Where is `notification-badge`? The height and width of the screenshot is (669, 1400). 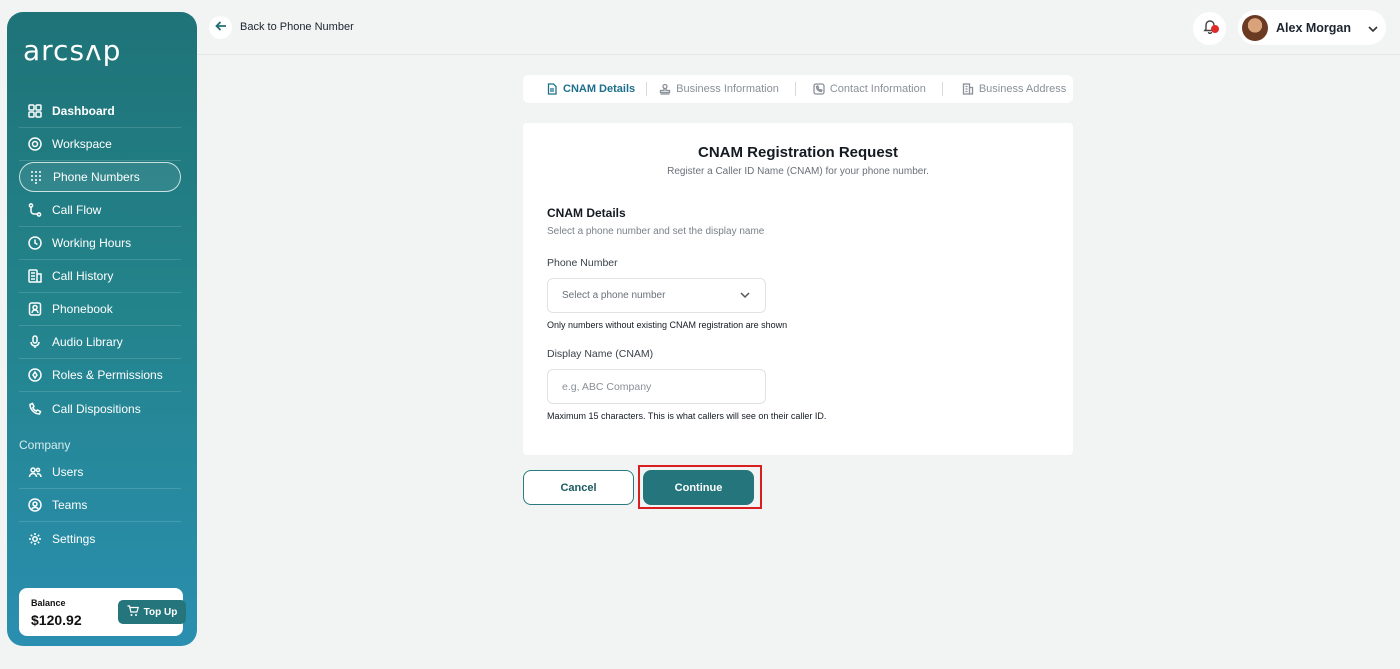
notification-badge is located at coordinates (1215, 29).